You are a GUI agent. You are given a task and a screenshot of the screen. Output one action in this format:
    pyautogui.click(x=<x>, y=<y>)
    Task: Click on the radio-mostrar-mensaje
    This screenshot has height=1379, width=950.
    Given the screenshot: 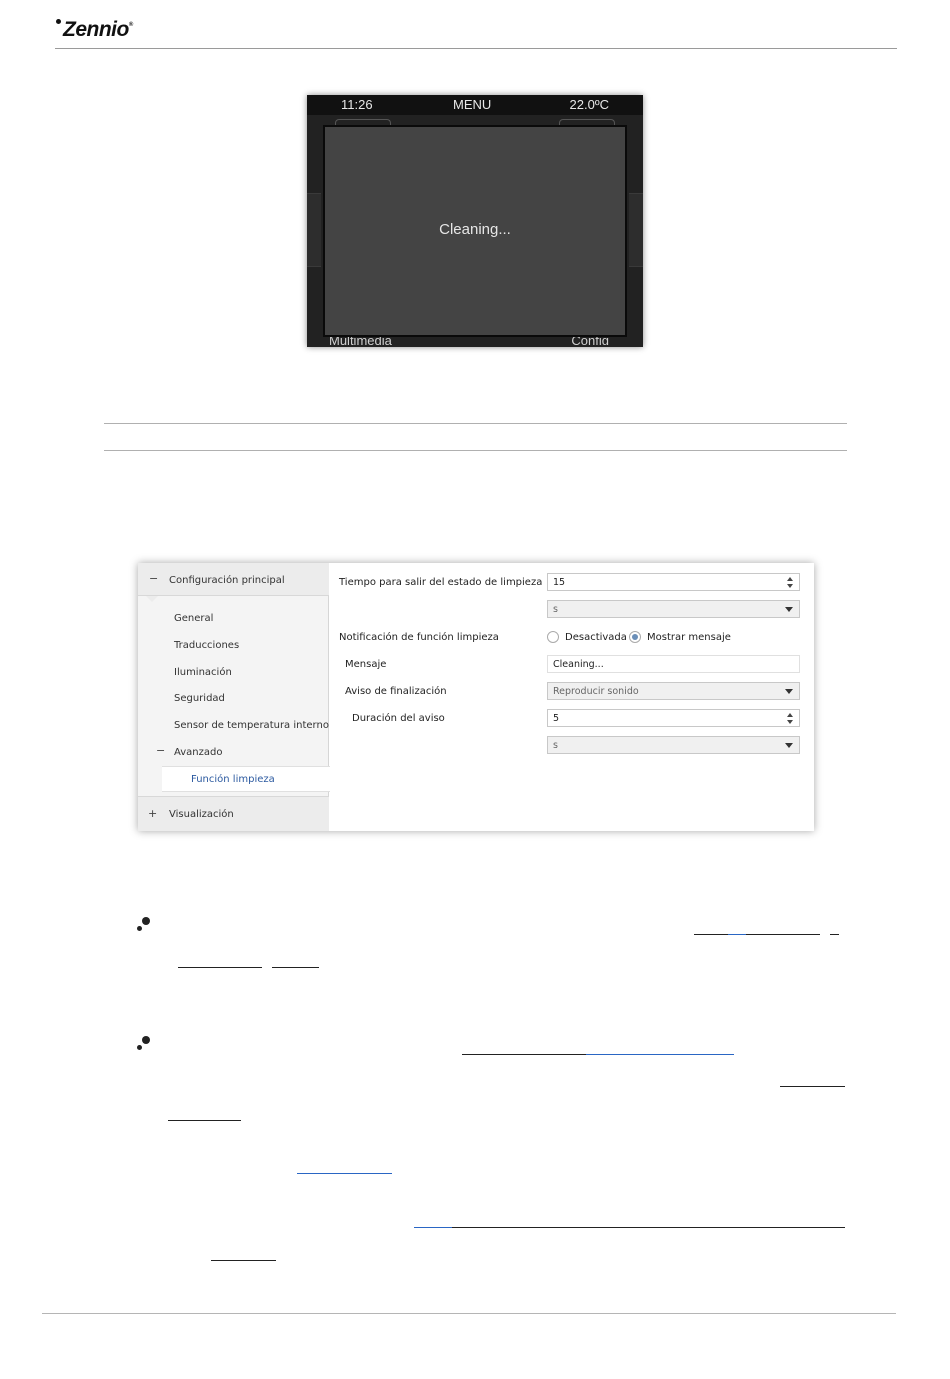 What is the action you would take?
    pyautogui.click(x=635, y=637)
    